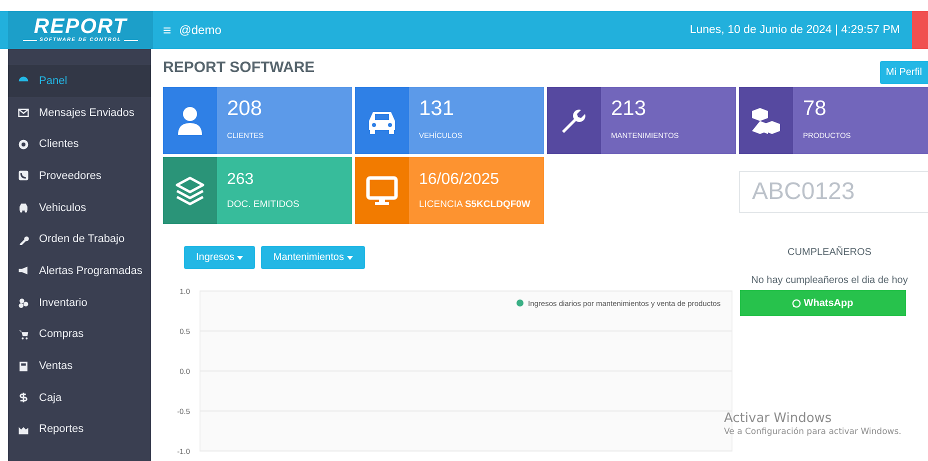  What do you see at coordinates (629, 109) in the screenshot?
I see `stat-value: 213` at bounding box center [629, 109].